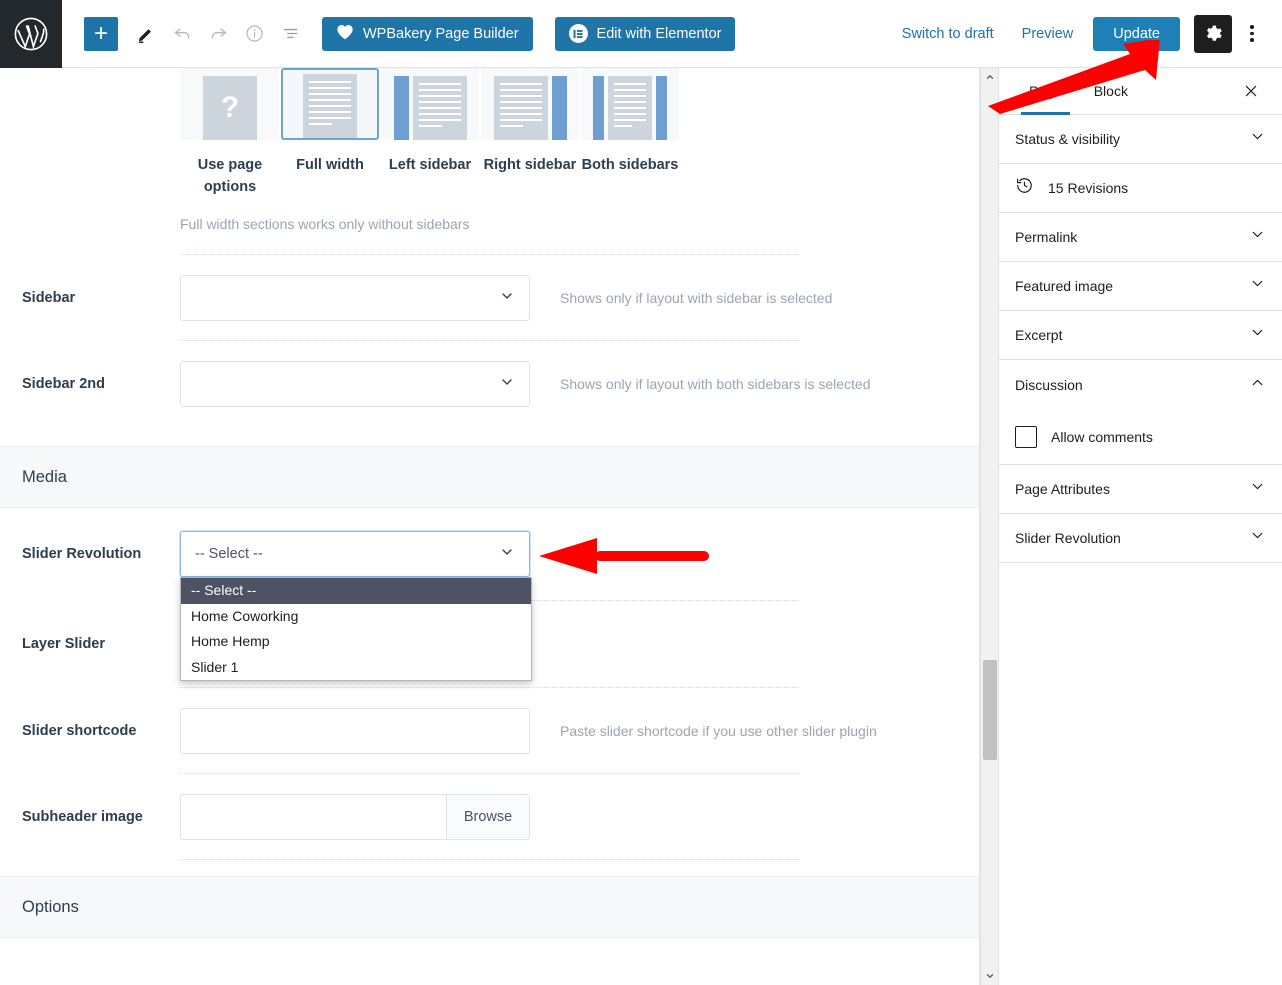  I want to click on switch-to-draft-button: Switch to draft, so click(948, 34).